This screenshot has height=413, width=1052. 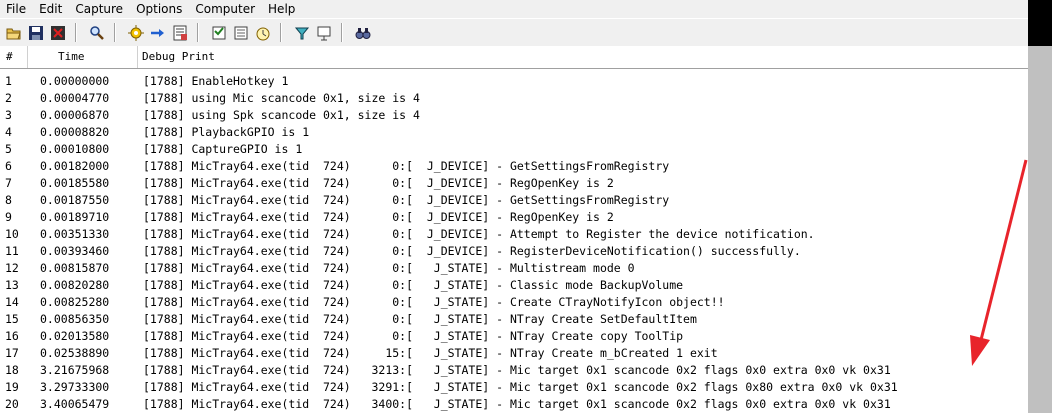 What do you see at coordinates (83, 57) in the screenshot?
I see `column-time: Time` at bounding box center [83, 57].